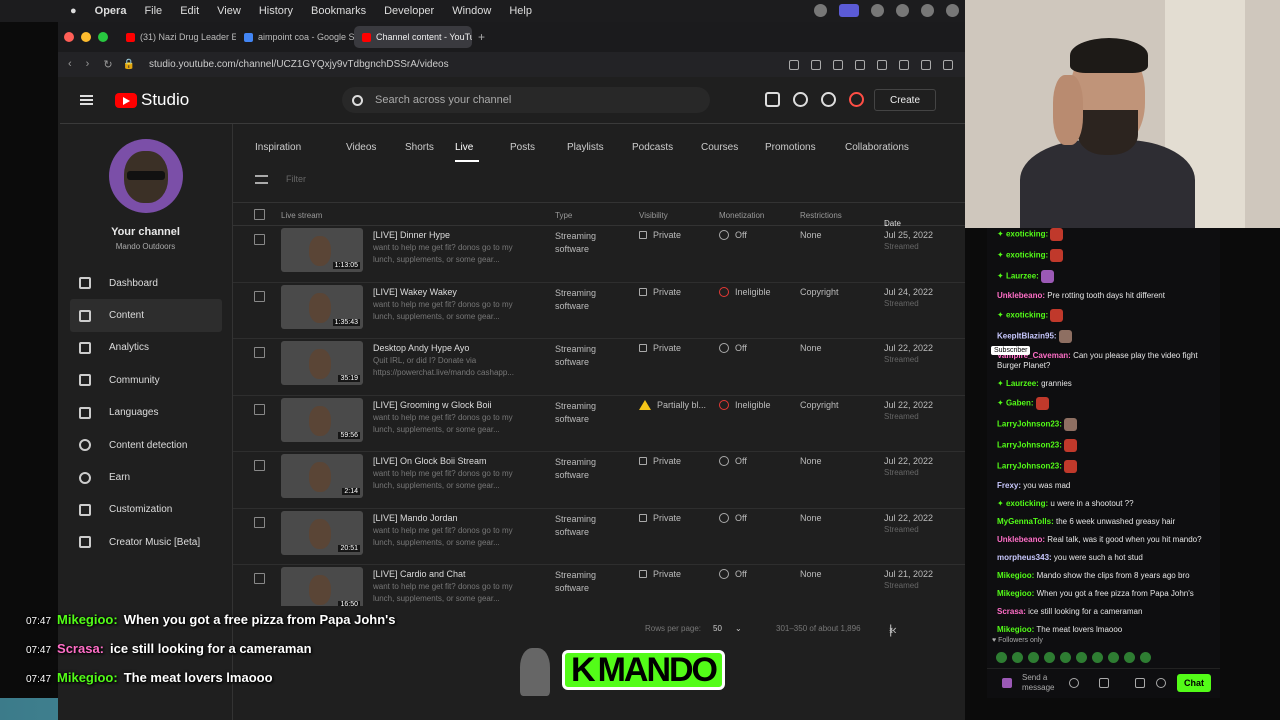 This screenshot has width=1280, height=720. Describe the element at coordinates (107, 64) in the screenshot. I see `reload-icon: ↻` at that location.